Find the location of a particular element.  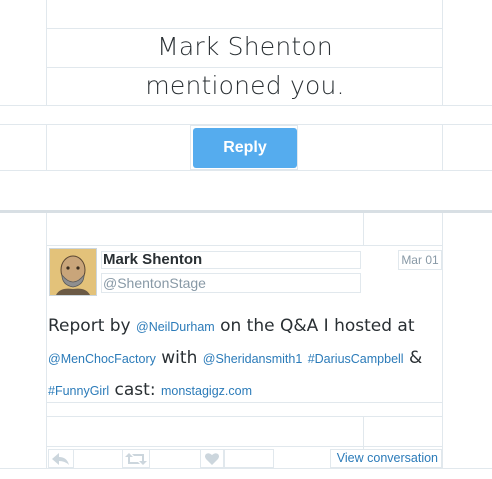

reply-action is located at coordinates (61, 458).